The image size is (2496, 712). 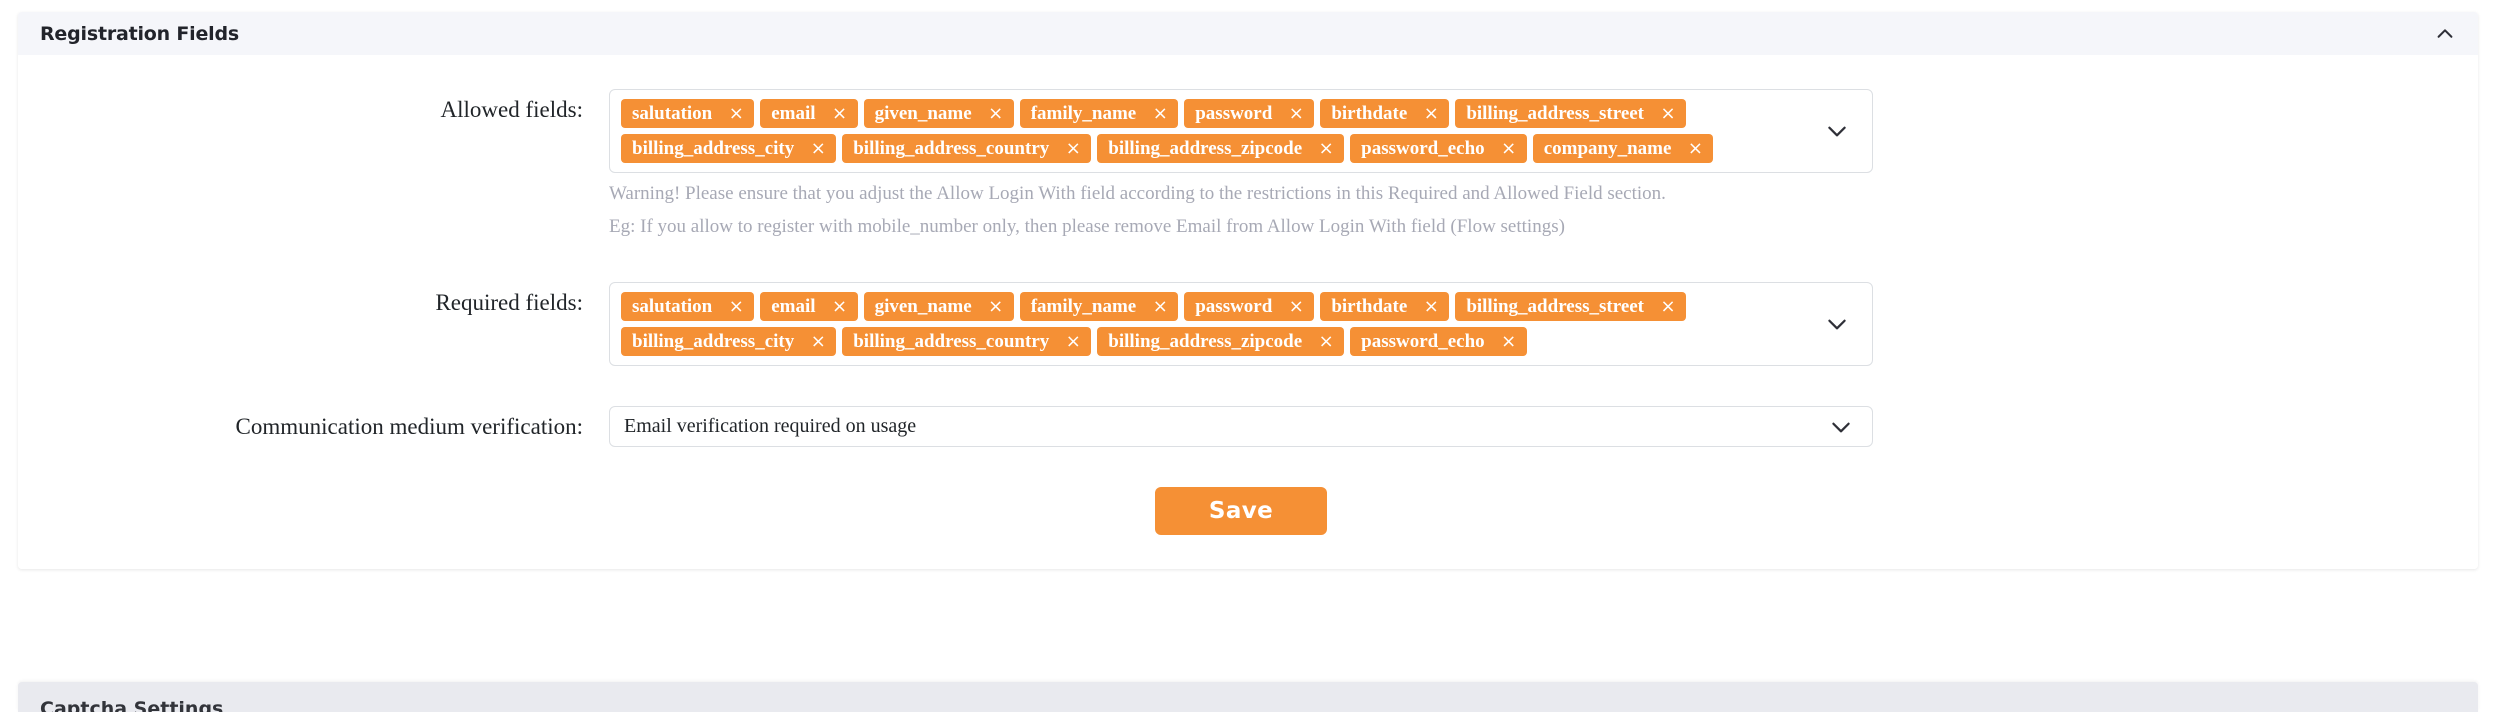 What do you see at coordinates (509, 302) in the screenshot?
I see `required-fields-label: Required fields:` at bounding box center [509, 302].